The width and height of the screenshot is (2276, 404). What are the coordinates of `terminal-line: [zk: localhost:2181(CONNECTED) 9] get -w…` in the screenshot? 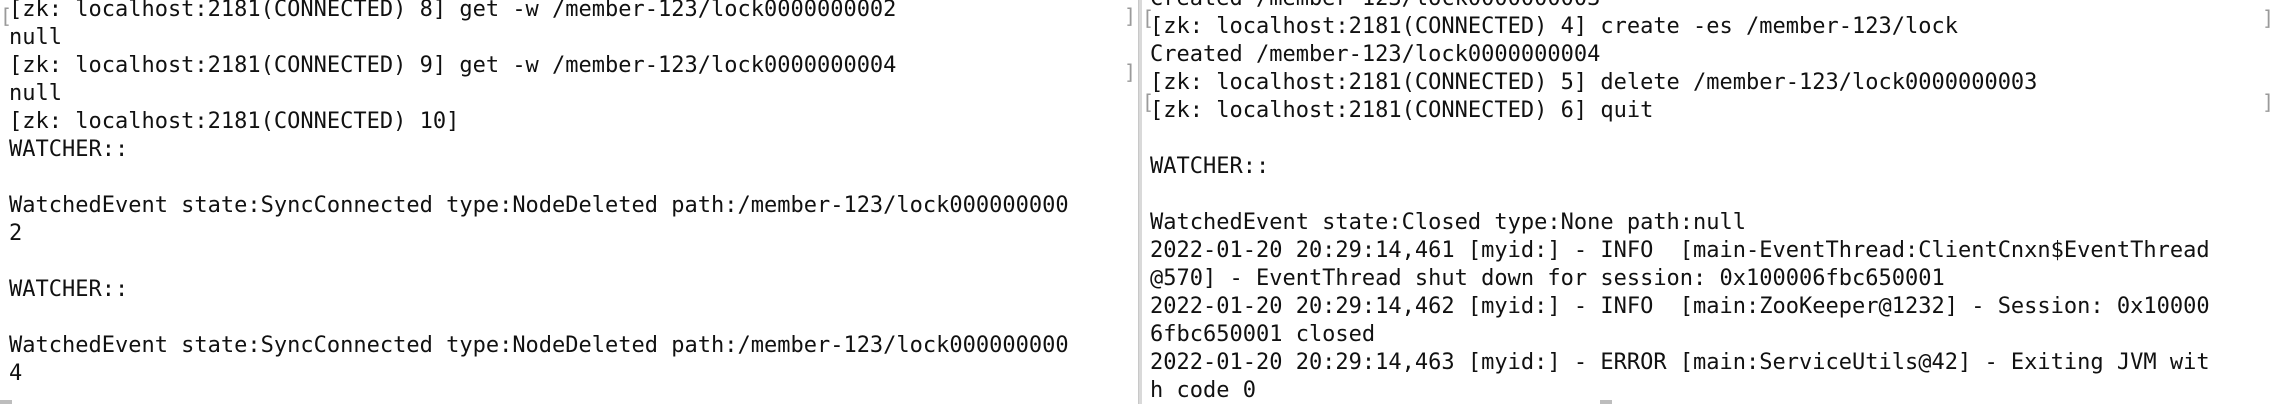 It's located at (453, 65).